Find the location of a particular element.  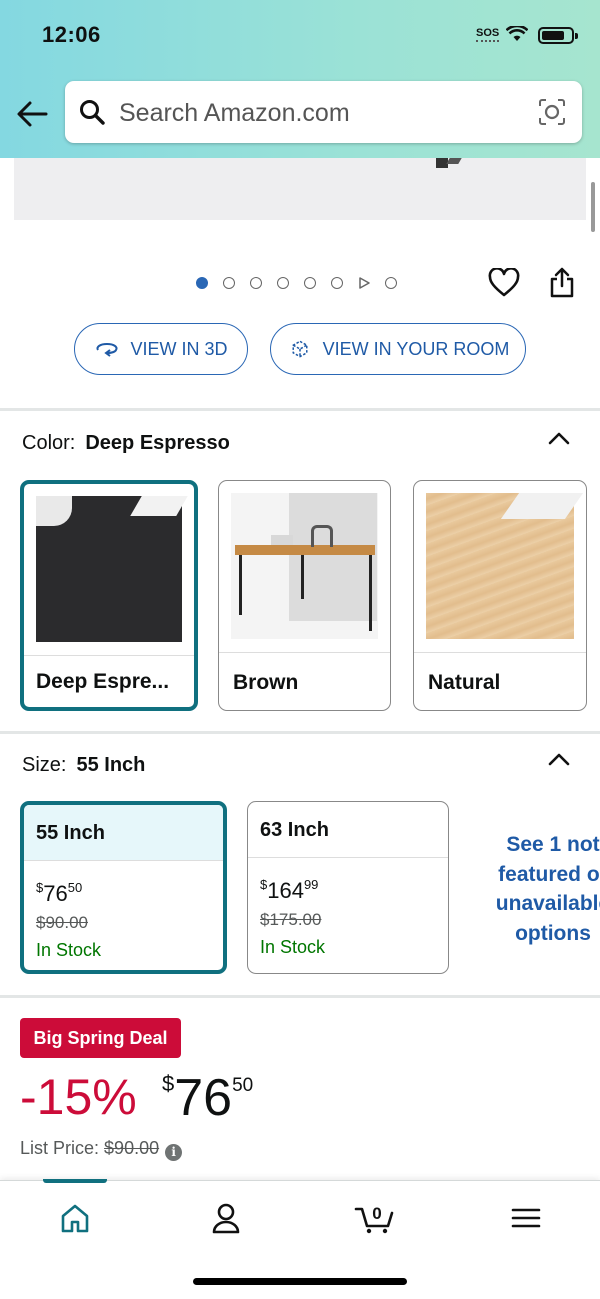

deal-price-cents: 50 is located at coordinates (243, 1085).